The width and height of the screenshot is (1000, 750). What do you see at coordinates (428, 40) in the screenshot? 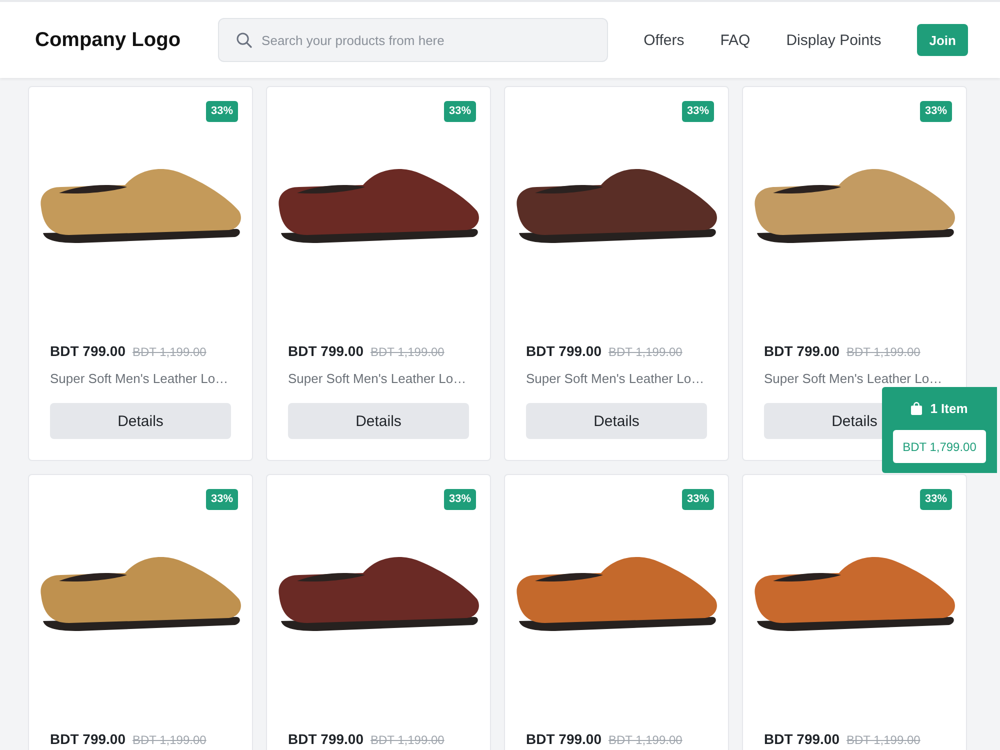
I see `search-input: Search your products from here` at bounding box center [428, 40].